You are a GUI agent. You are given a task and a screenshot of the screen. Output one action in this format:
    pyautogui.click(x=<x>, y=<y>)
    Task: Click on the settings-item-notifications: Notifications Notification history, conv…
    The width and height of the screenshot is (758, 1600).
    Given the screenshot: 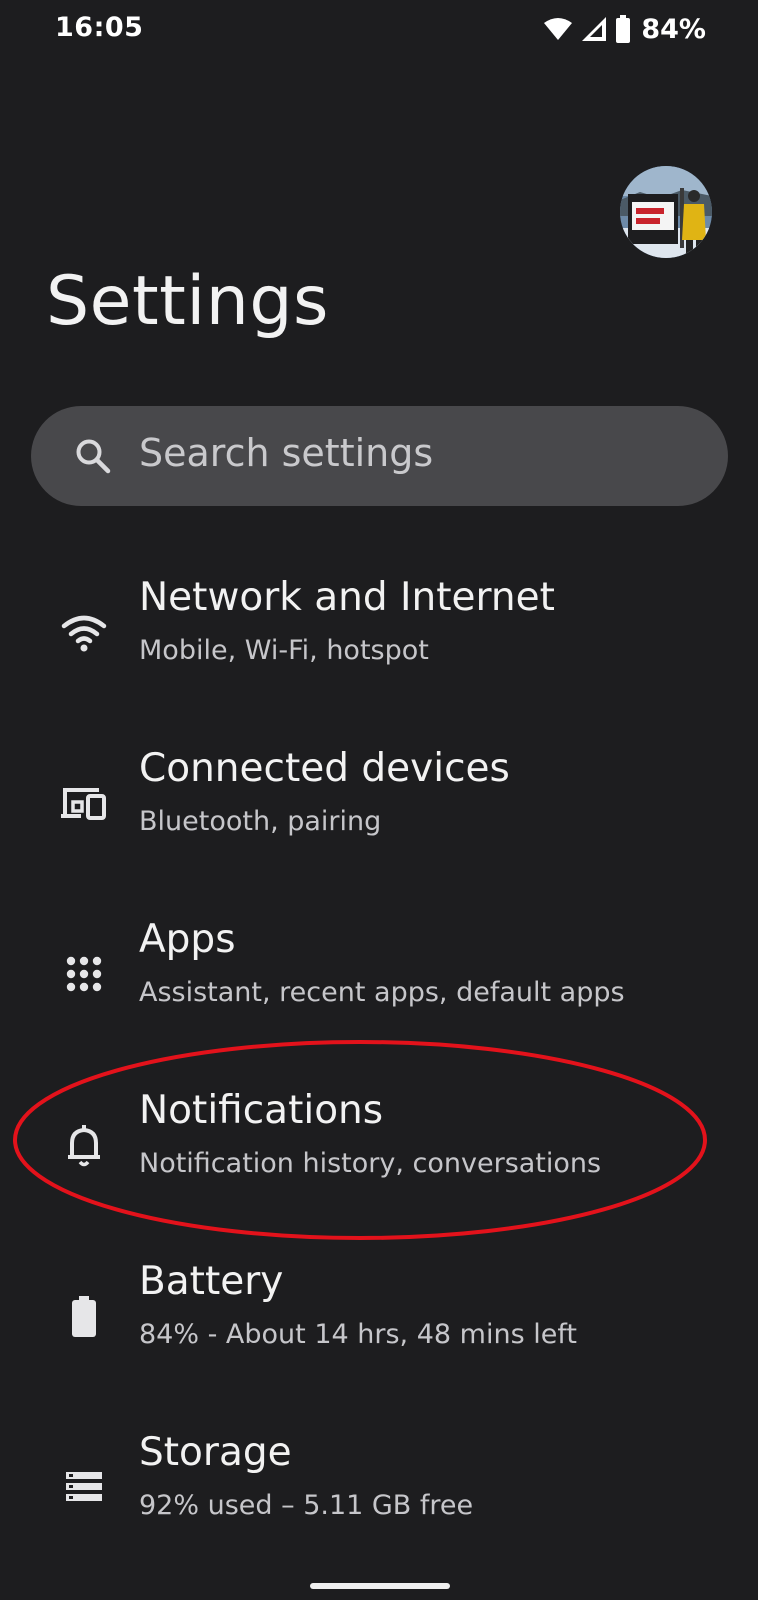 What is the action you would take?
    pyautogui.click(x=379, y=1153)
    